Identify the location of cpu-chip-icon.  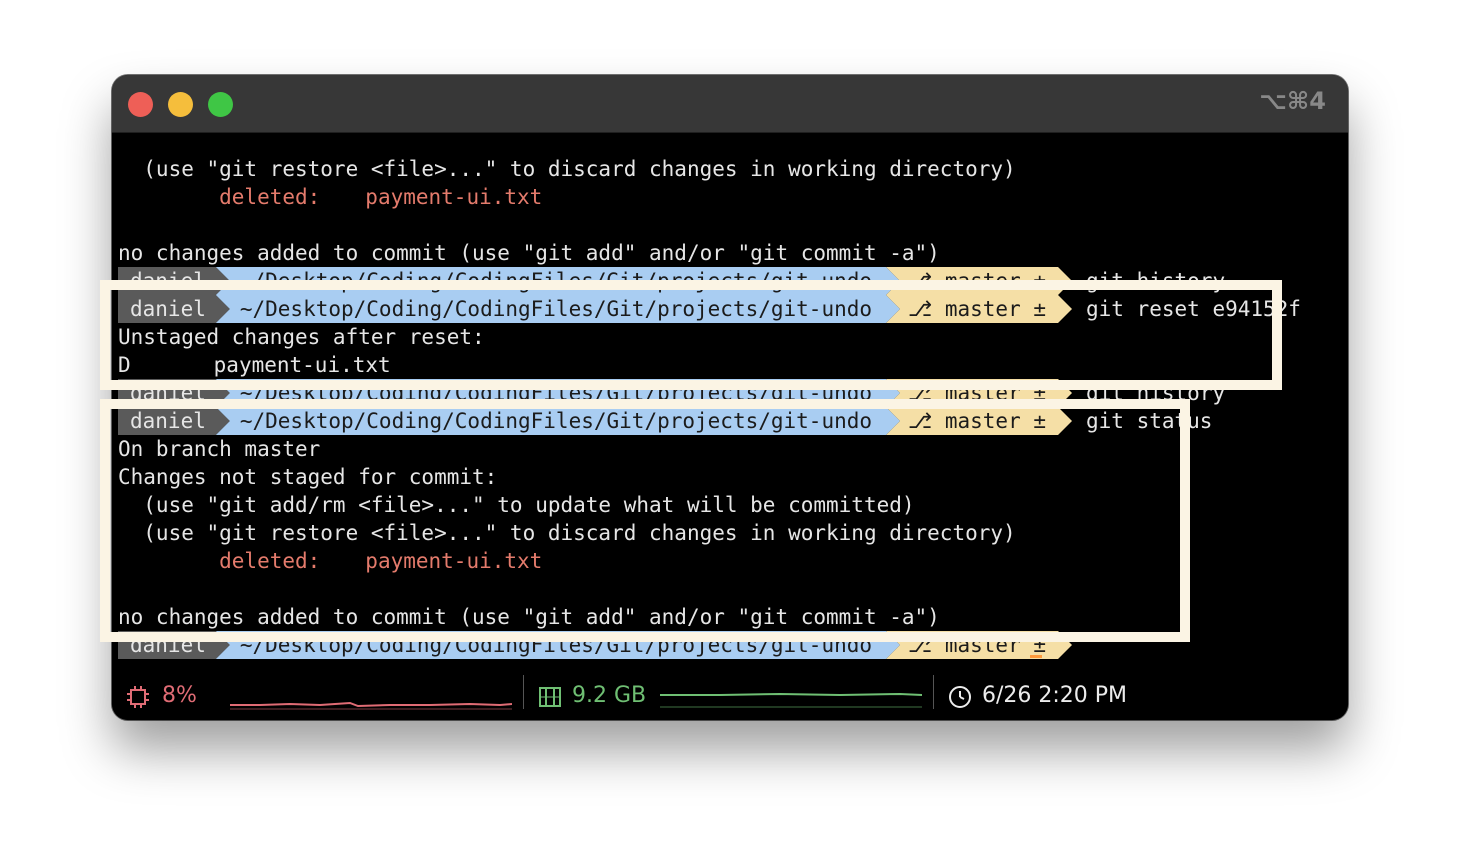
(138, 697).